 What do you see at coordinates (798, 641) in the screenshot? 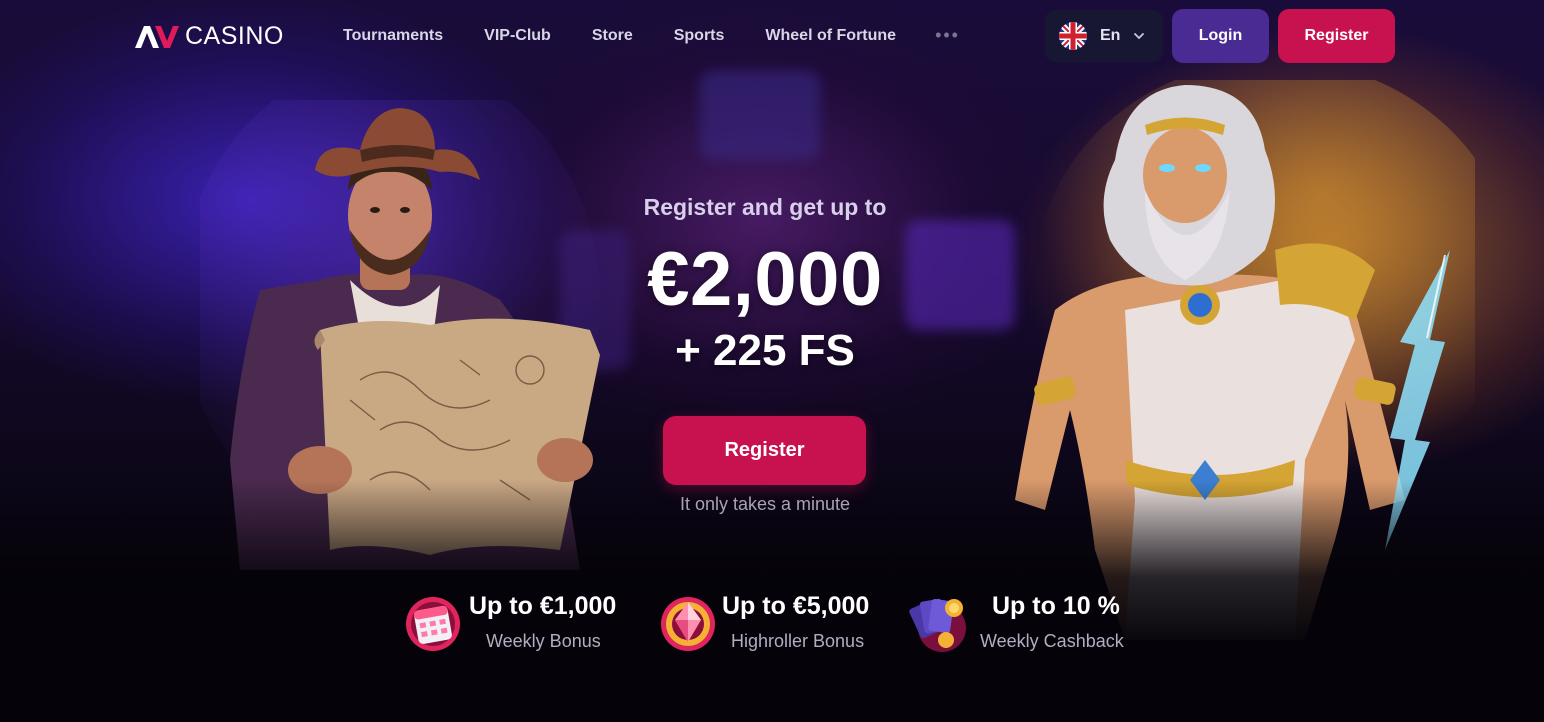
I see `bonus-label: Highroller Bonus` at bounding box center [798, 641].